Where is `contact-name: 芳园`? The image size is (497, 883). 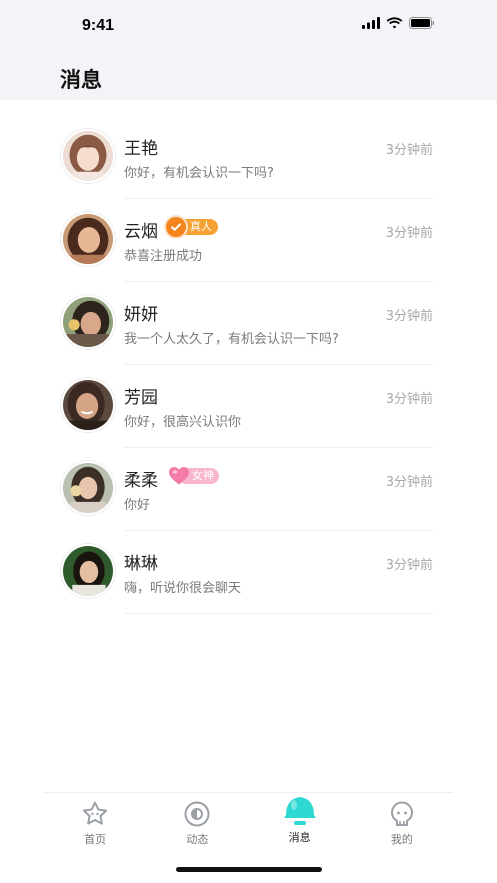
contact-name: 芳园 is located at coordinates (141, 398).